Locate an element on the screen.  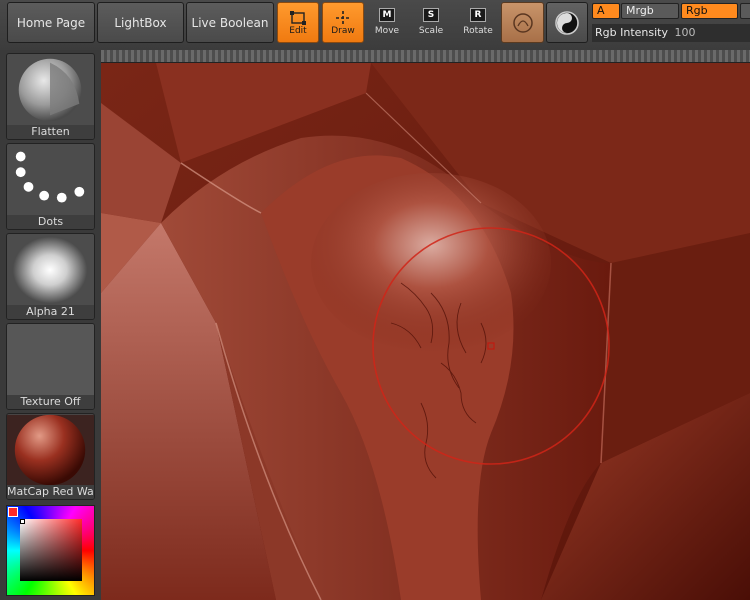
zadd-toggle is located at coordinates (745, 11).